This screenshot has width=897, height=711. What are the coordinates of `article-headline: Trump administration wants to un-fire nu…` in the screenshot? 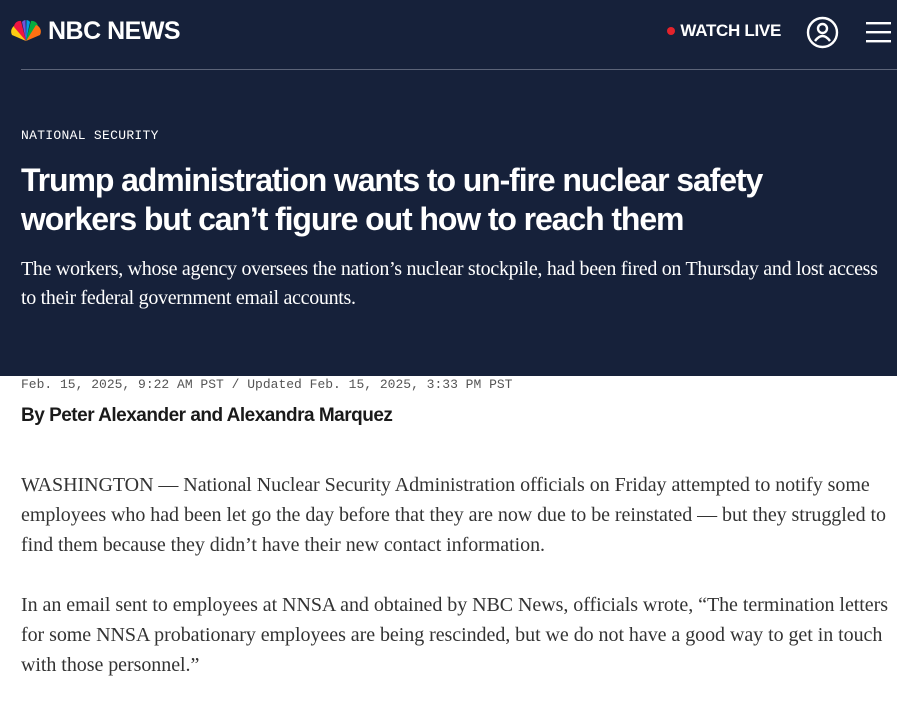 It's located at (392, 199).